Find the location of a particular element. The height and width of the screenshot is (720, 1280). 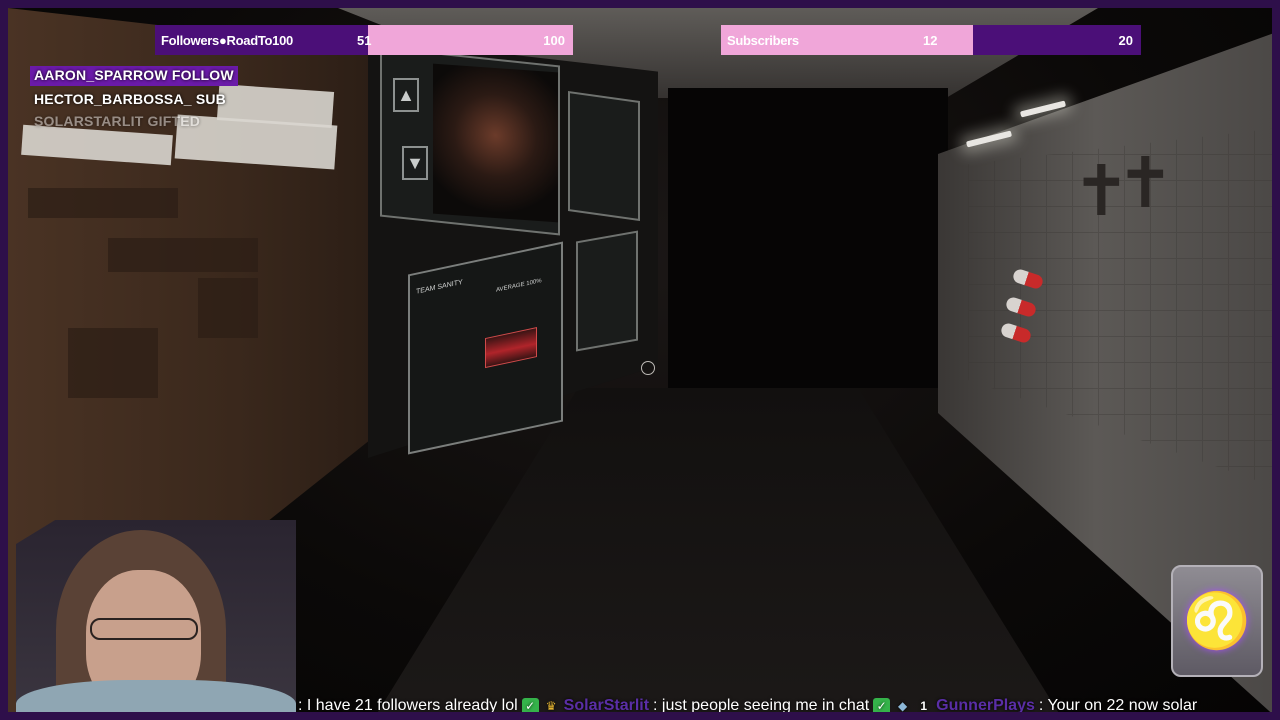

lion-glyph: ♌ is located at coordinates (1217, 620).